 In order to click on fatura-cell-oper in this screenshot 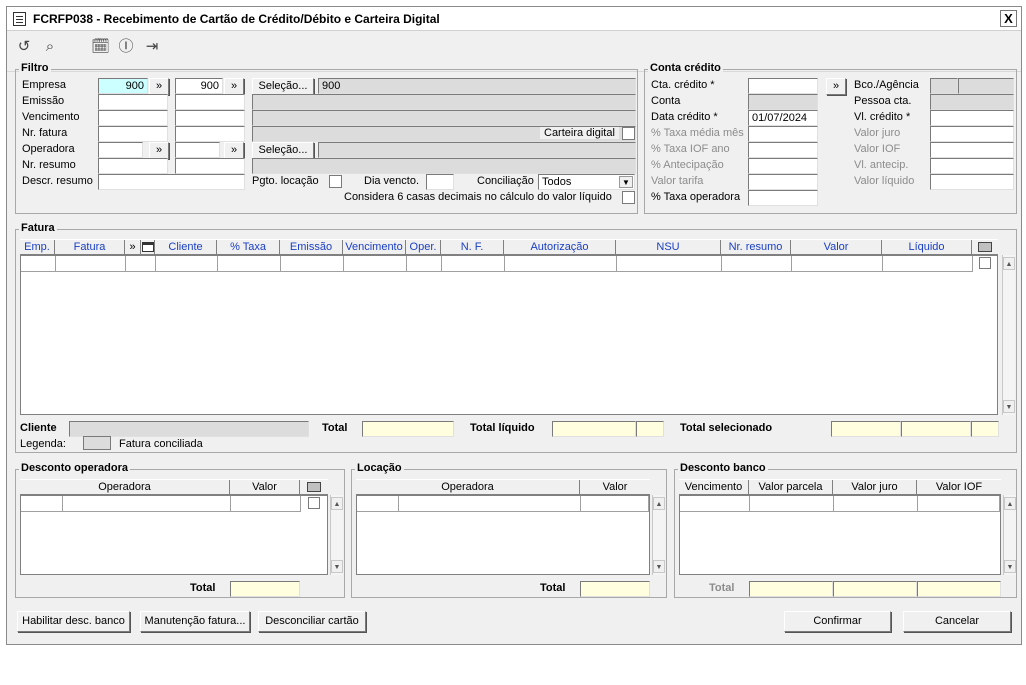, I will do `click(424, 264)`.